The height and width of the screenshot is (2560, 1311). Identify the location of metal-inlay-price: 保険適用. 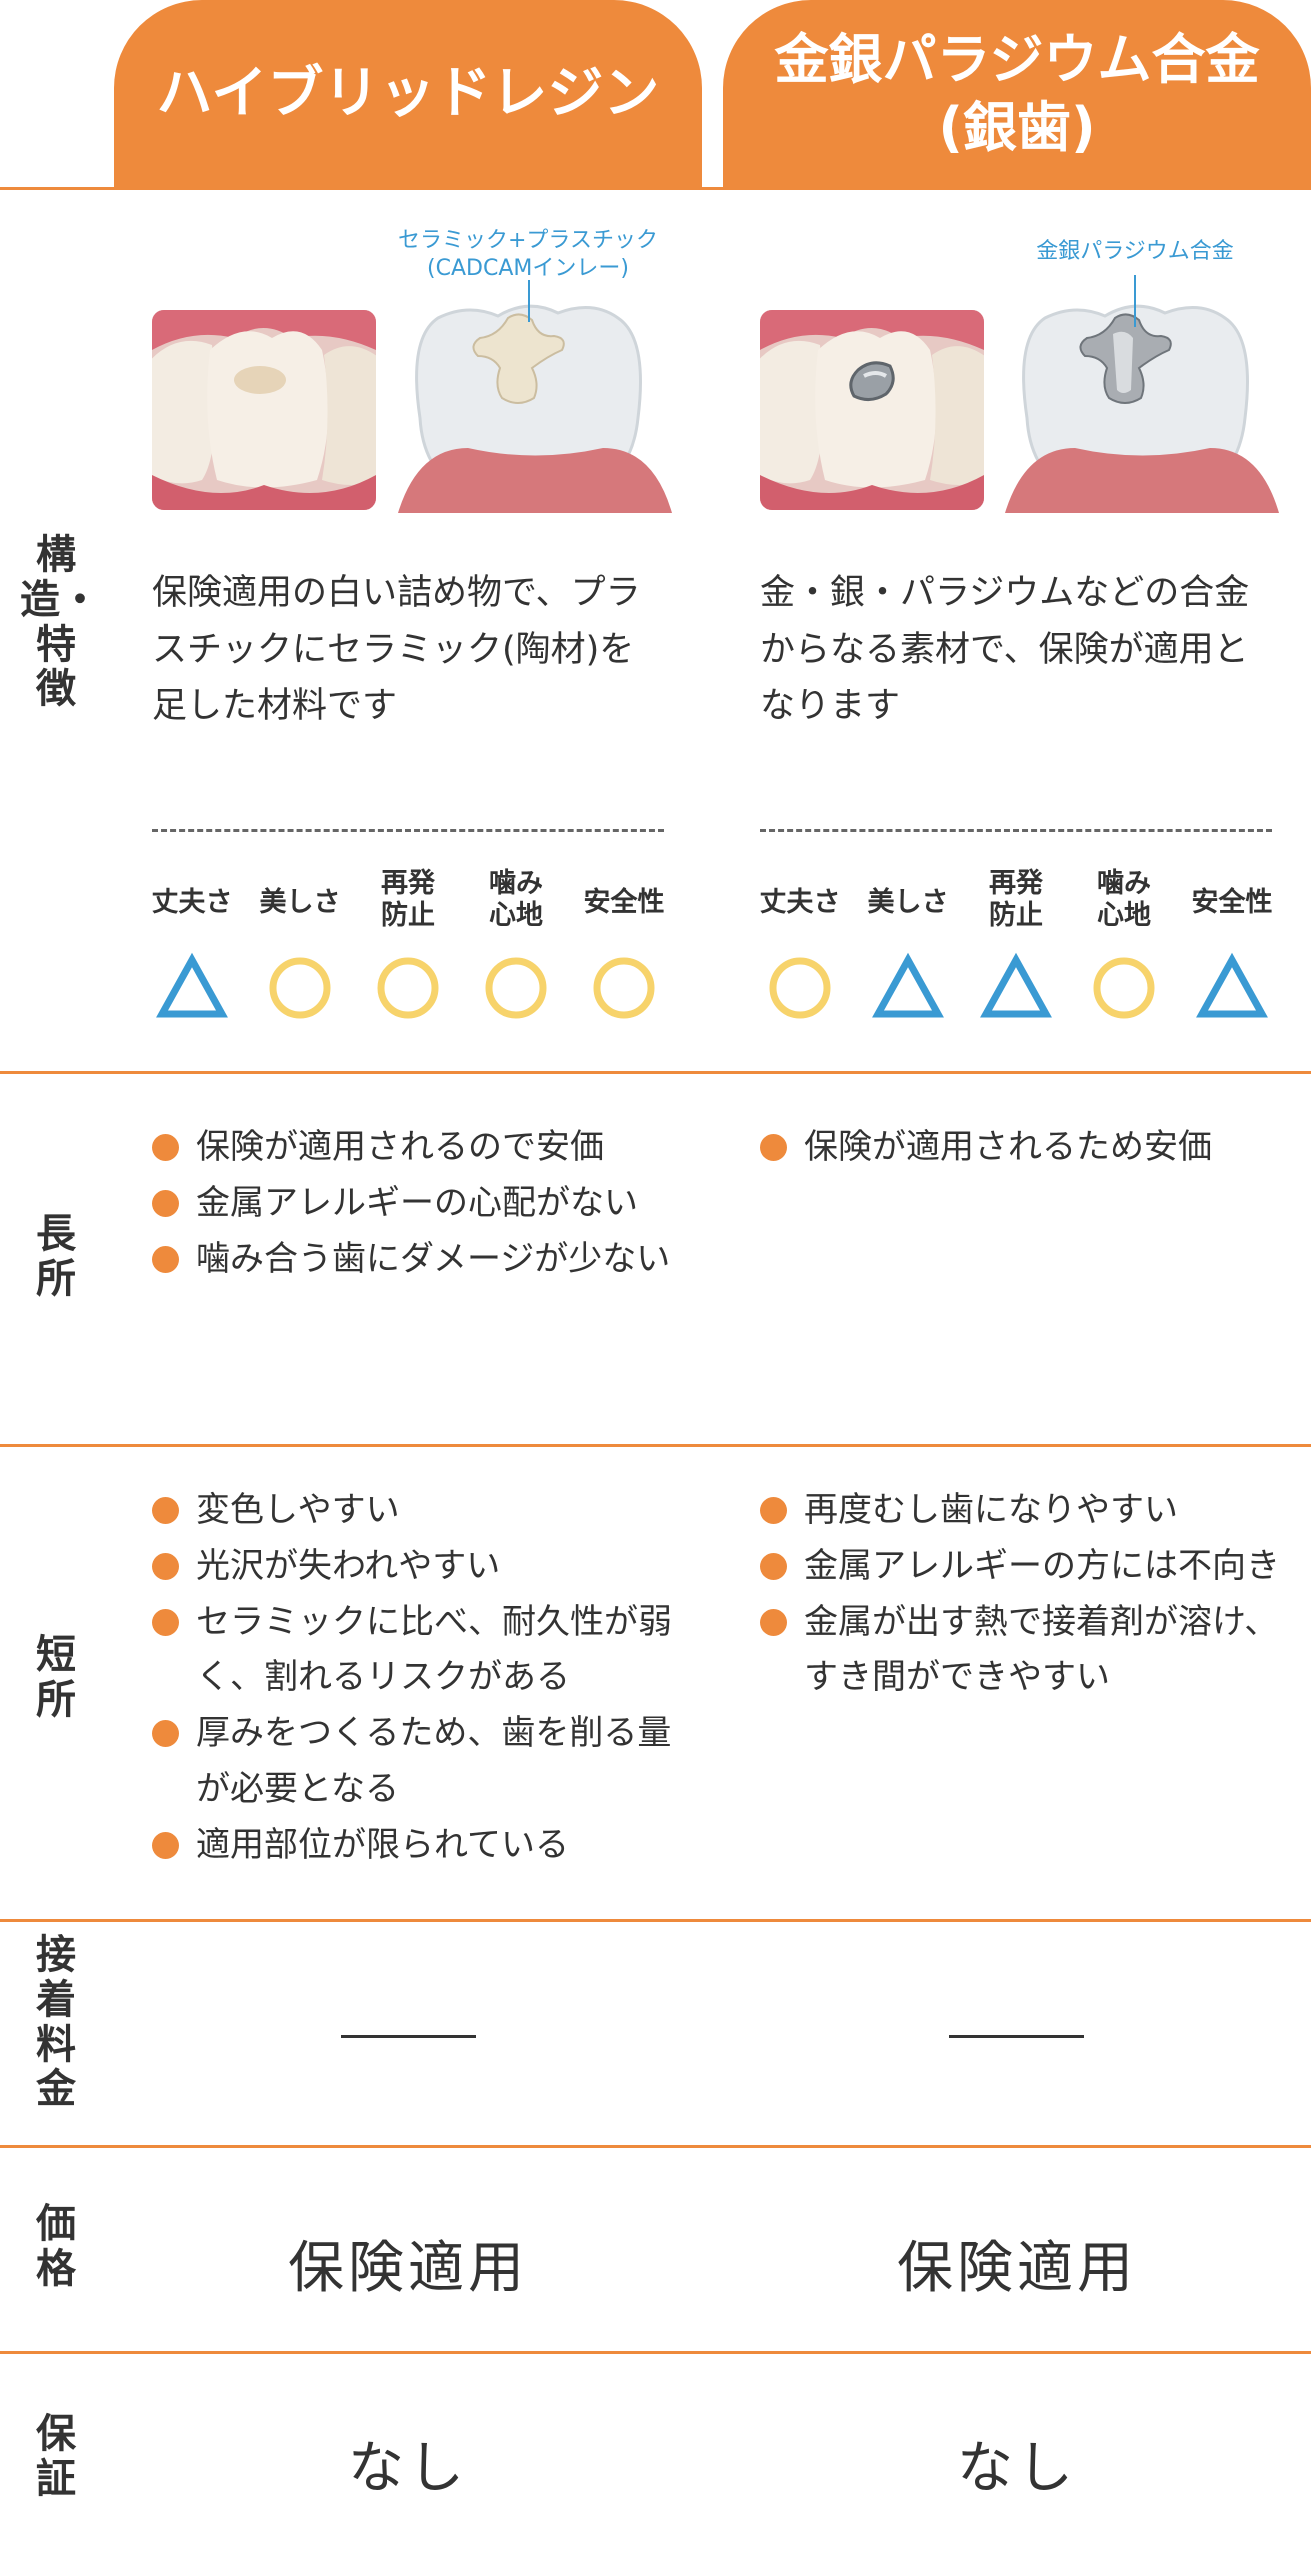
(1017, 2268).